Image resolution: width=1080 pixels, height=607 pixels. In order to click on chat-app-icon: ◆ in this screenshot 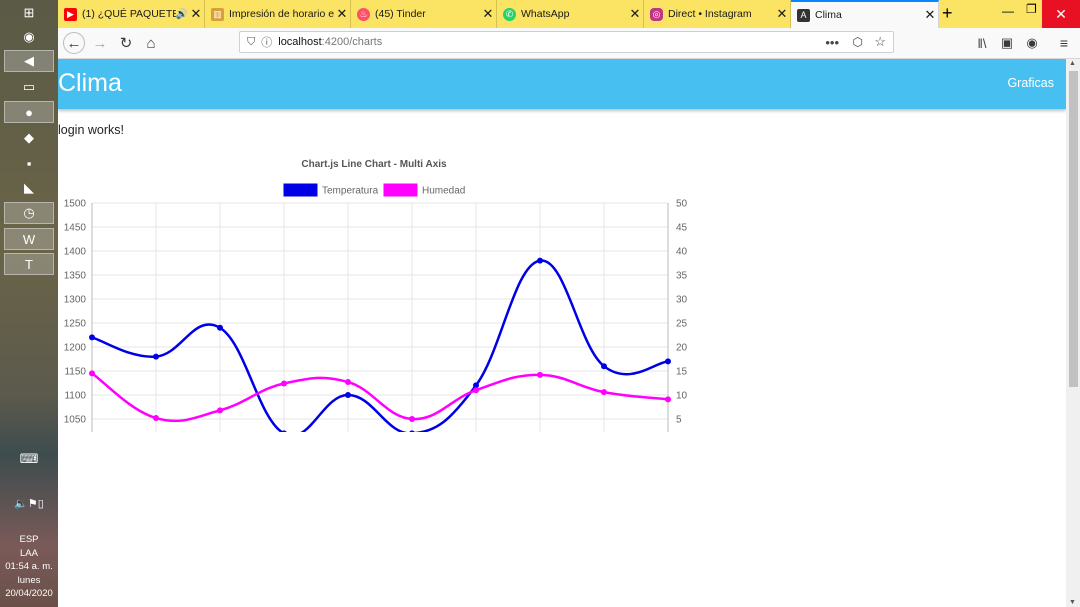, I will do `click(29, 138)`.